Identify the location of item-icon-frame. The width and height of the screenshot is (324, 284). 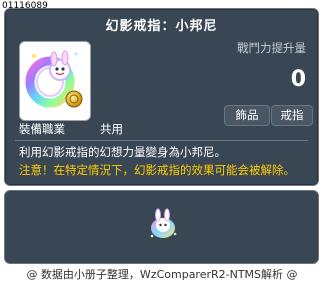
(55, 81).